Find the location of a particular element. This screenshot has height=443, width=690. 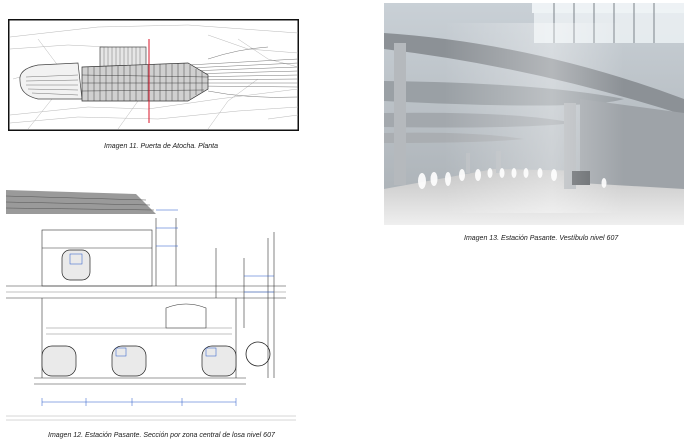

site-plan-drawing is located at coordinates (153, 75).